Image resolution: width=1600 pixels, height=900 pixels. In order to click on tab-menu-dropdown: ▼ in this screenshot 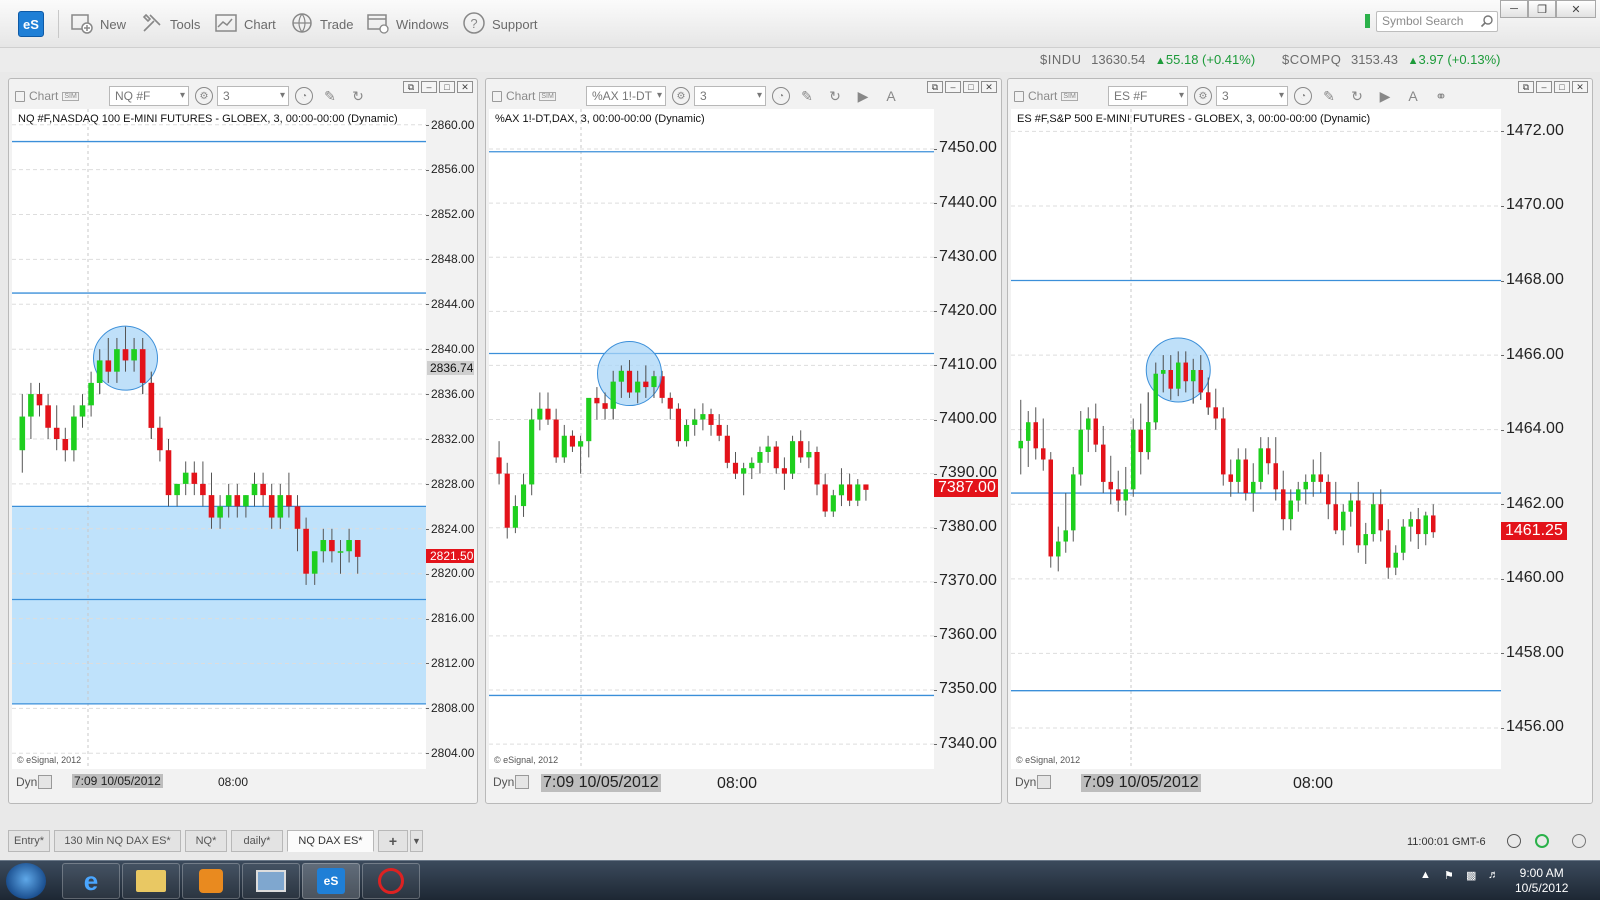, I will do `click(416, 841)`.